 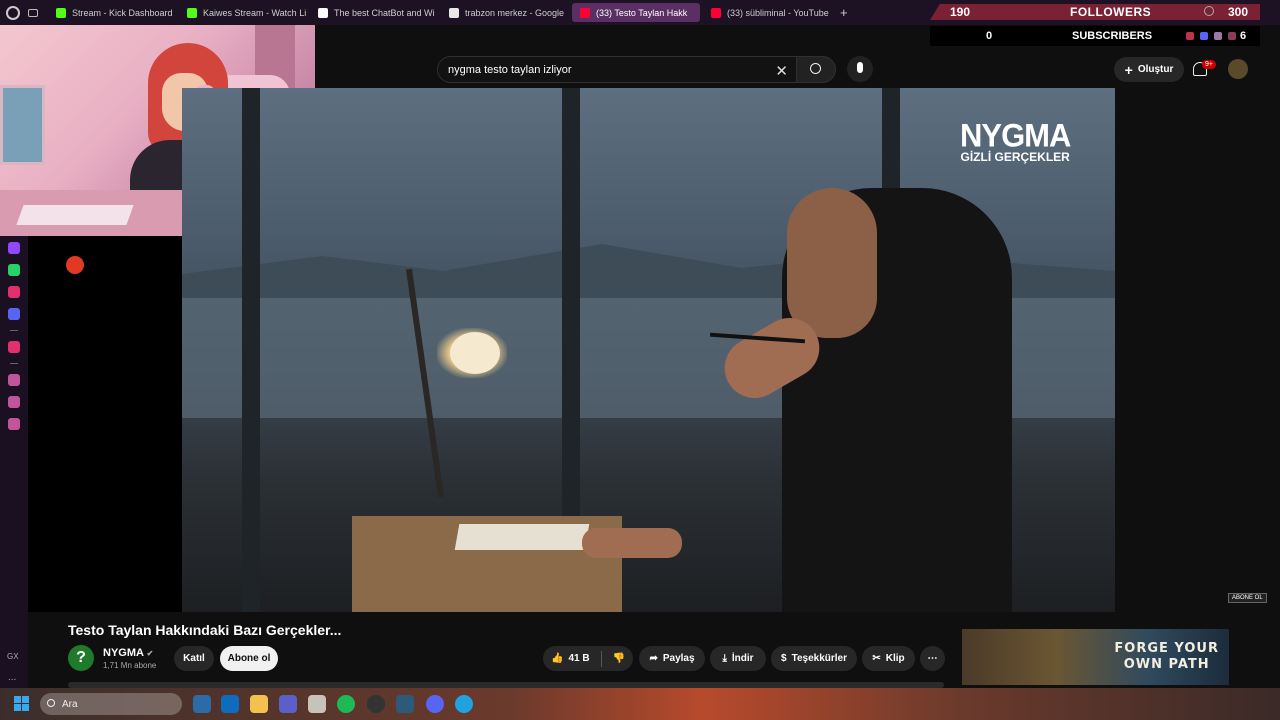 What do you see at coordinates (844, 12) in the screenshot?
I see `new-tab-button: +` at bounding box center [844, 12].